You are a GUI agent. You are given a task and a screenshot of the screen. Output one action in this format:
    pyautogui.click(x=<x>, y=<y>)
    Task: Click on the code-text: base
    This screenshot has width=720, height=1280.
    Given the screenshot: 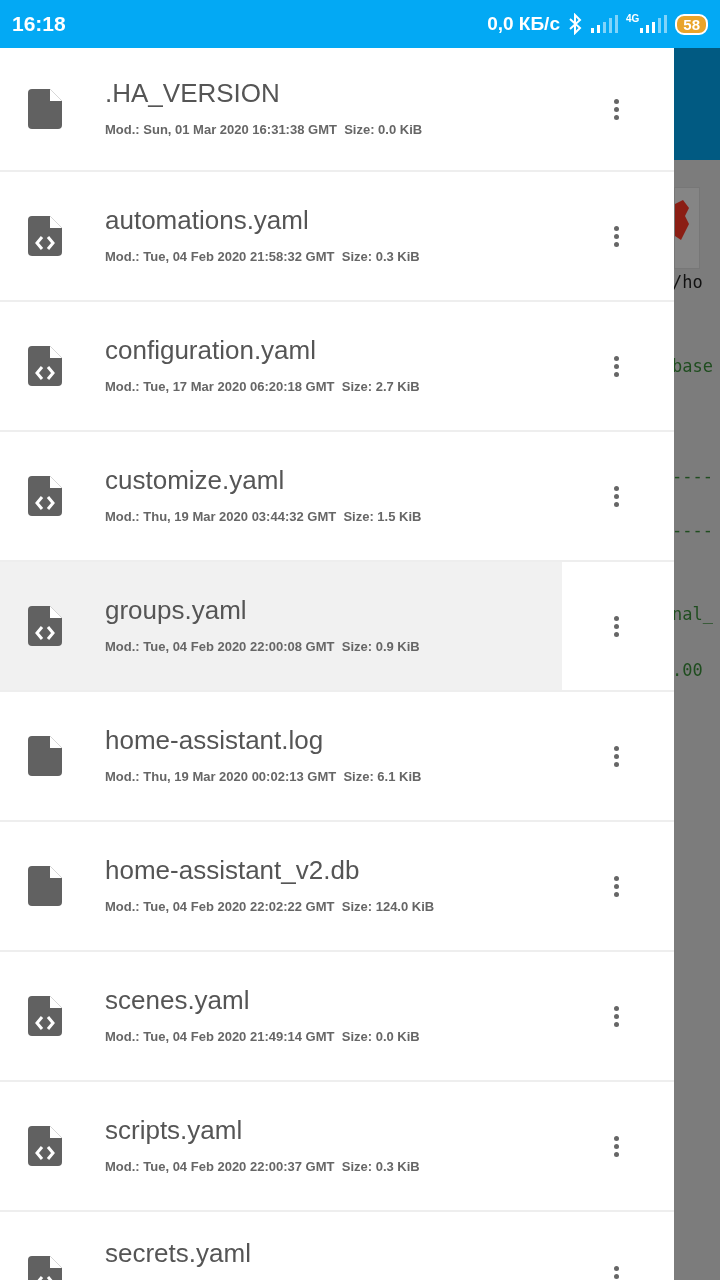 What is the action you would take?
    pyautogui.click(x=694, y=366)
    